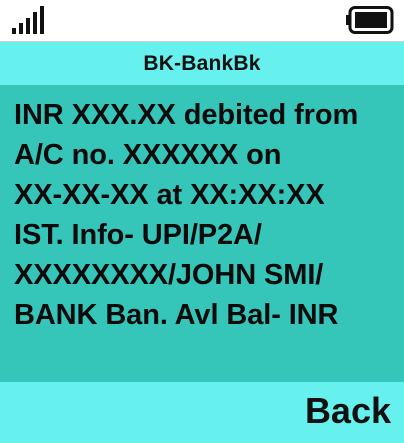  What do you see at coordinates (370, 20) in the screenshot?
I see `battery-icon` at bounding box center [370, 20].